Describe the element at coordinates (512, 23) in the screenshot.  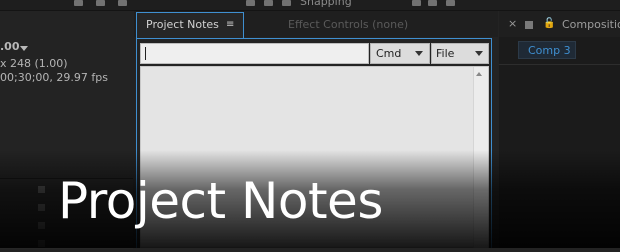
I see `close-icon: ×` at that location.